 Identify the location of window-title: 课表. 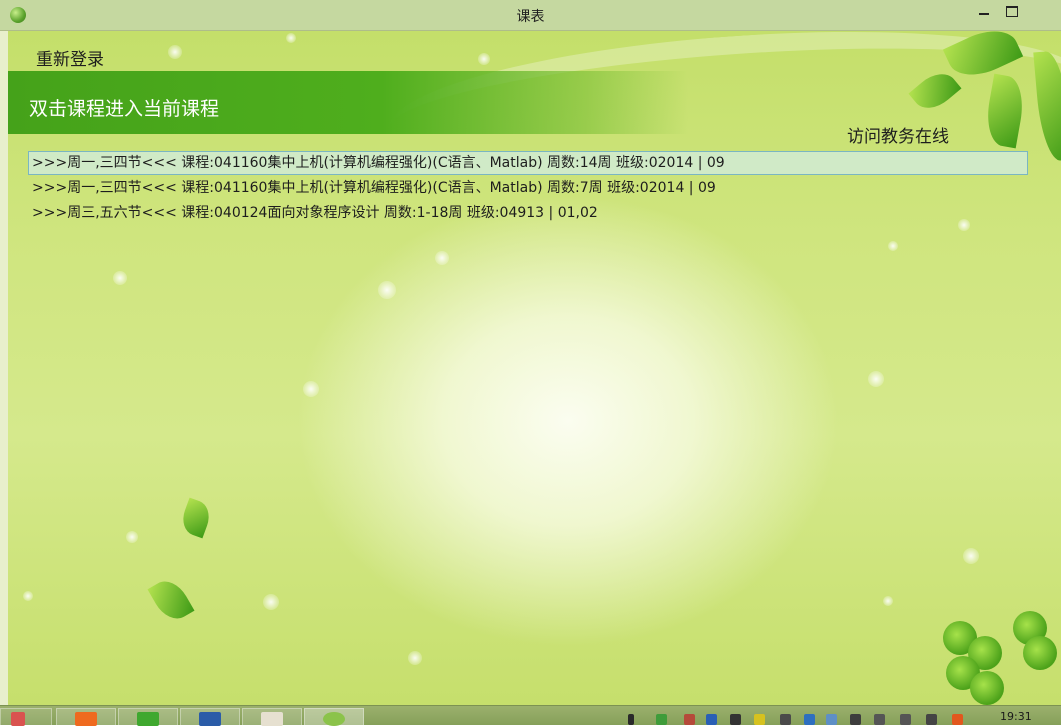
(530, 17).